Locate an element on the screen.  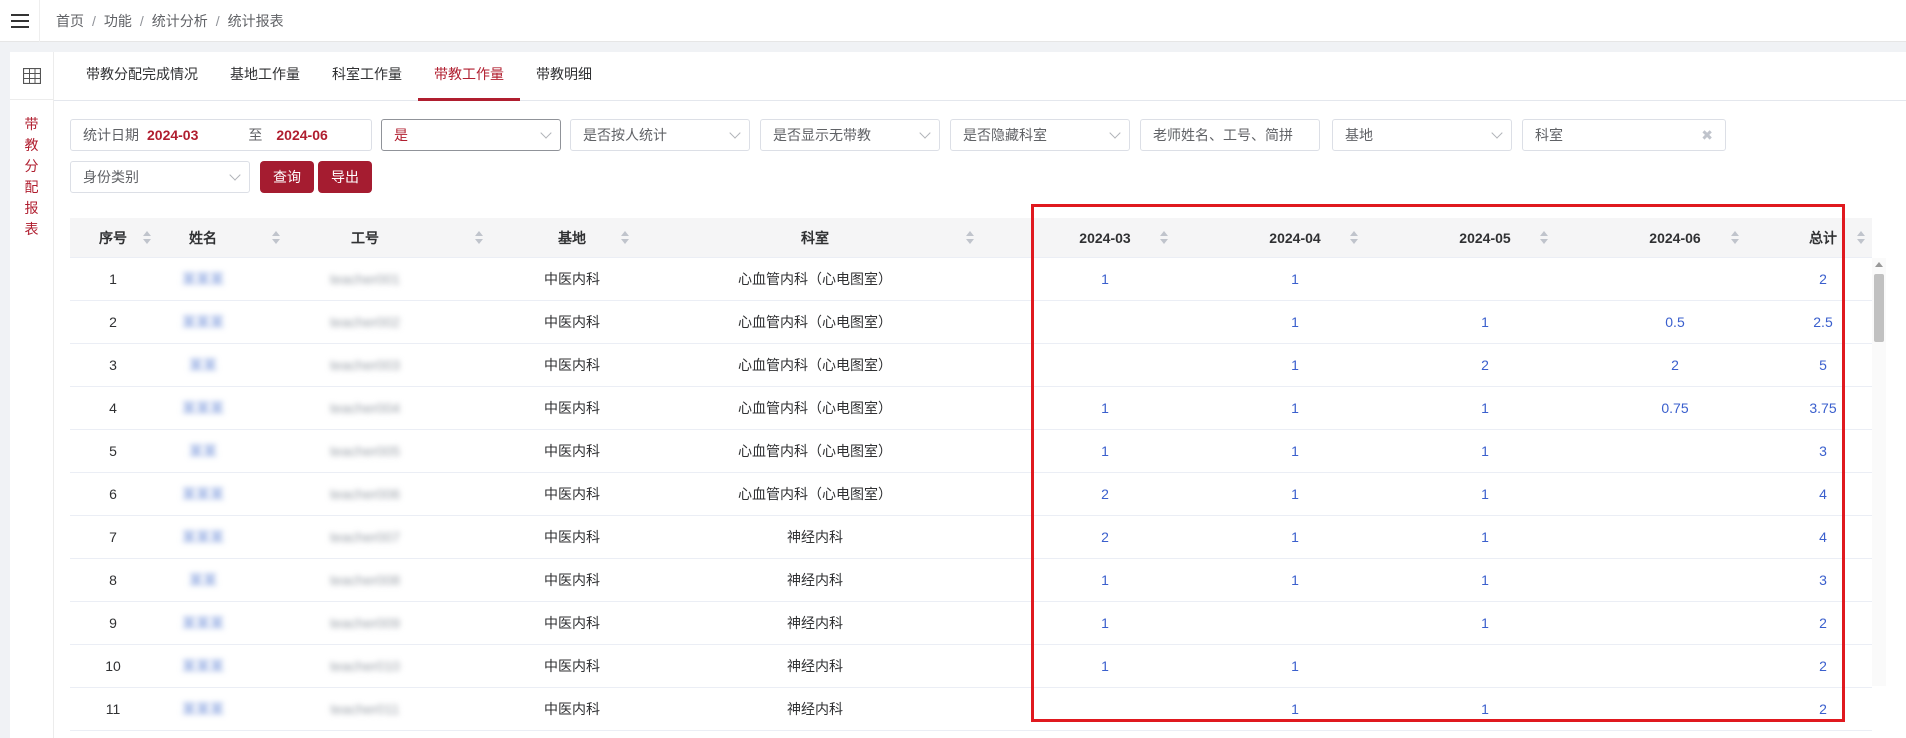
yes-select: 是 is located at coordinates (471, 135).